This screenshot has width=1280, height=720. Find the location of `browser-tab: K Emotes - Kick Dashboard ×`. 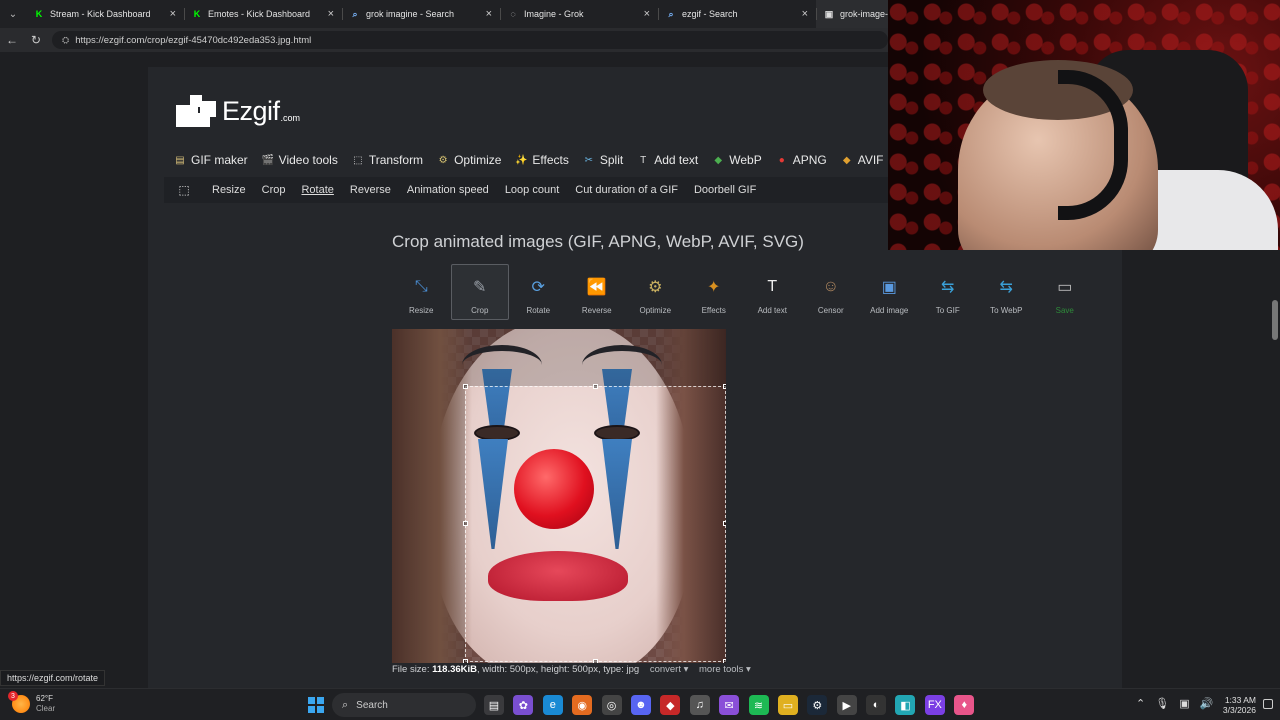

browser-tab: K Emotes - Kick Dashboard × is located at coordinates (263, 14).